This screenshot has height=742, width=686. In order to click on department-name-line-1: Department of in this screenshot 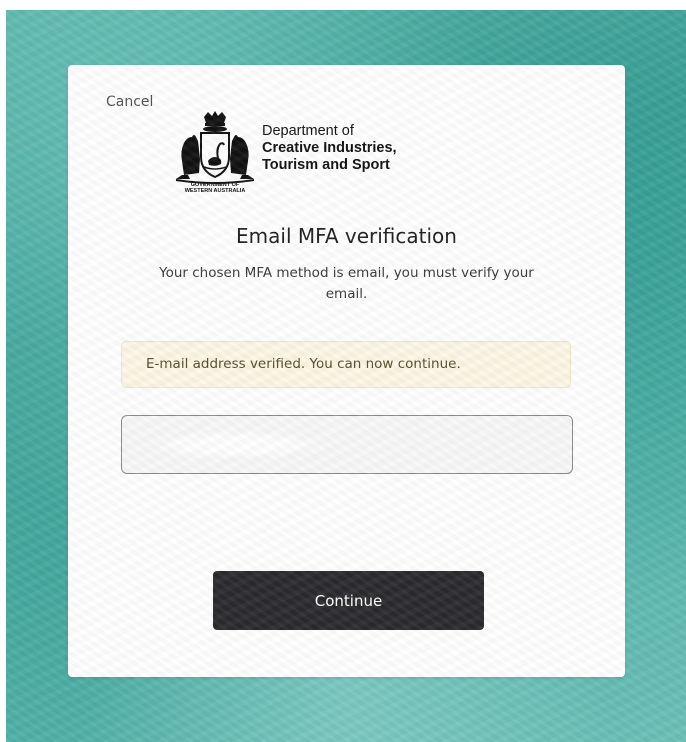, I will do `click(308, 131)`.